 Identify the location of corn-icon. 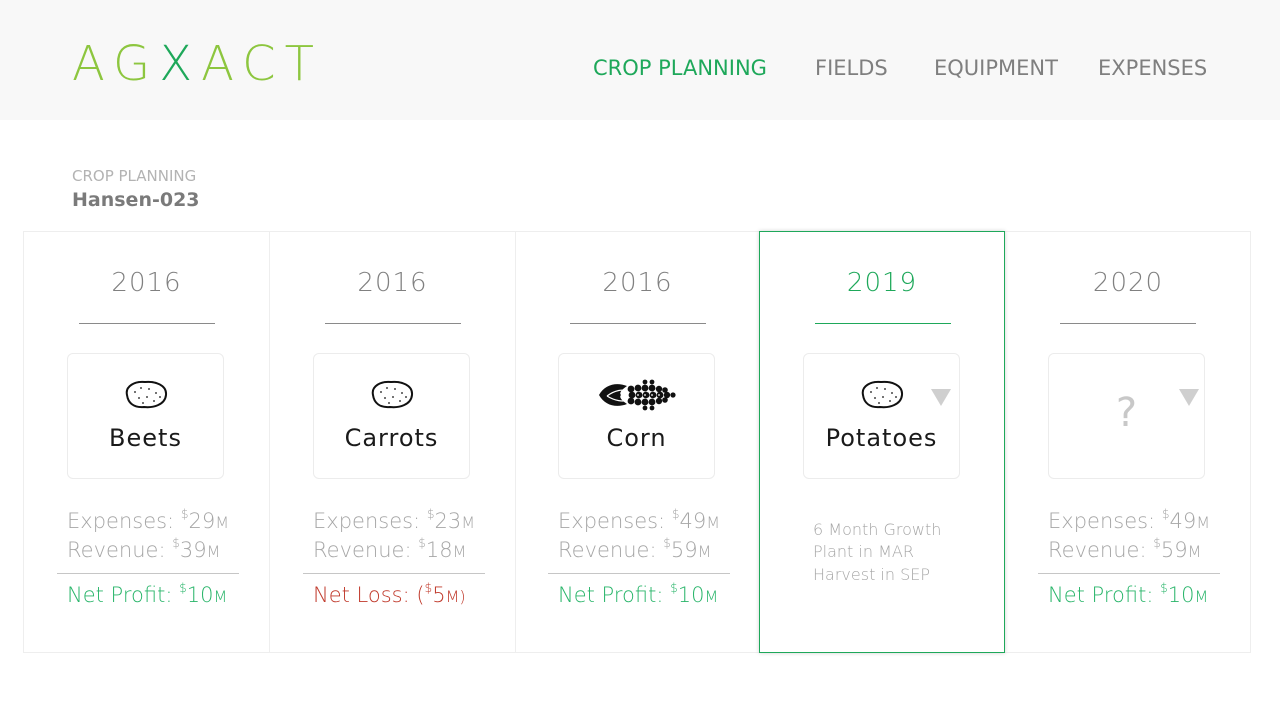
(637, 395).